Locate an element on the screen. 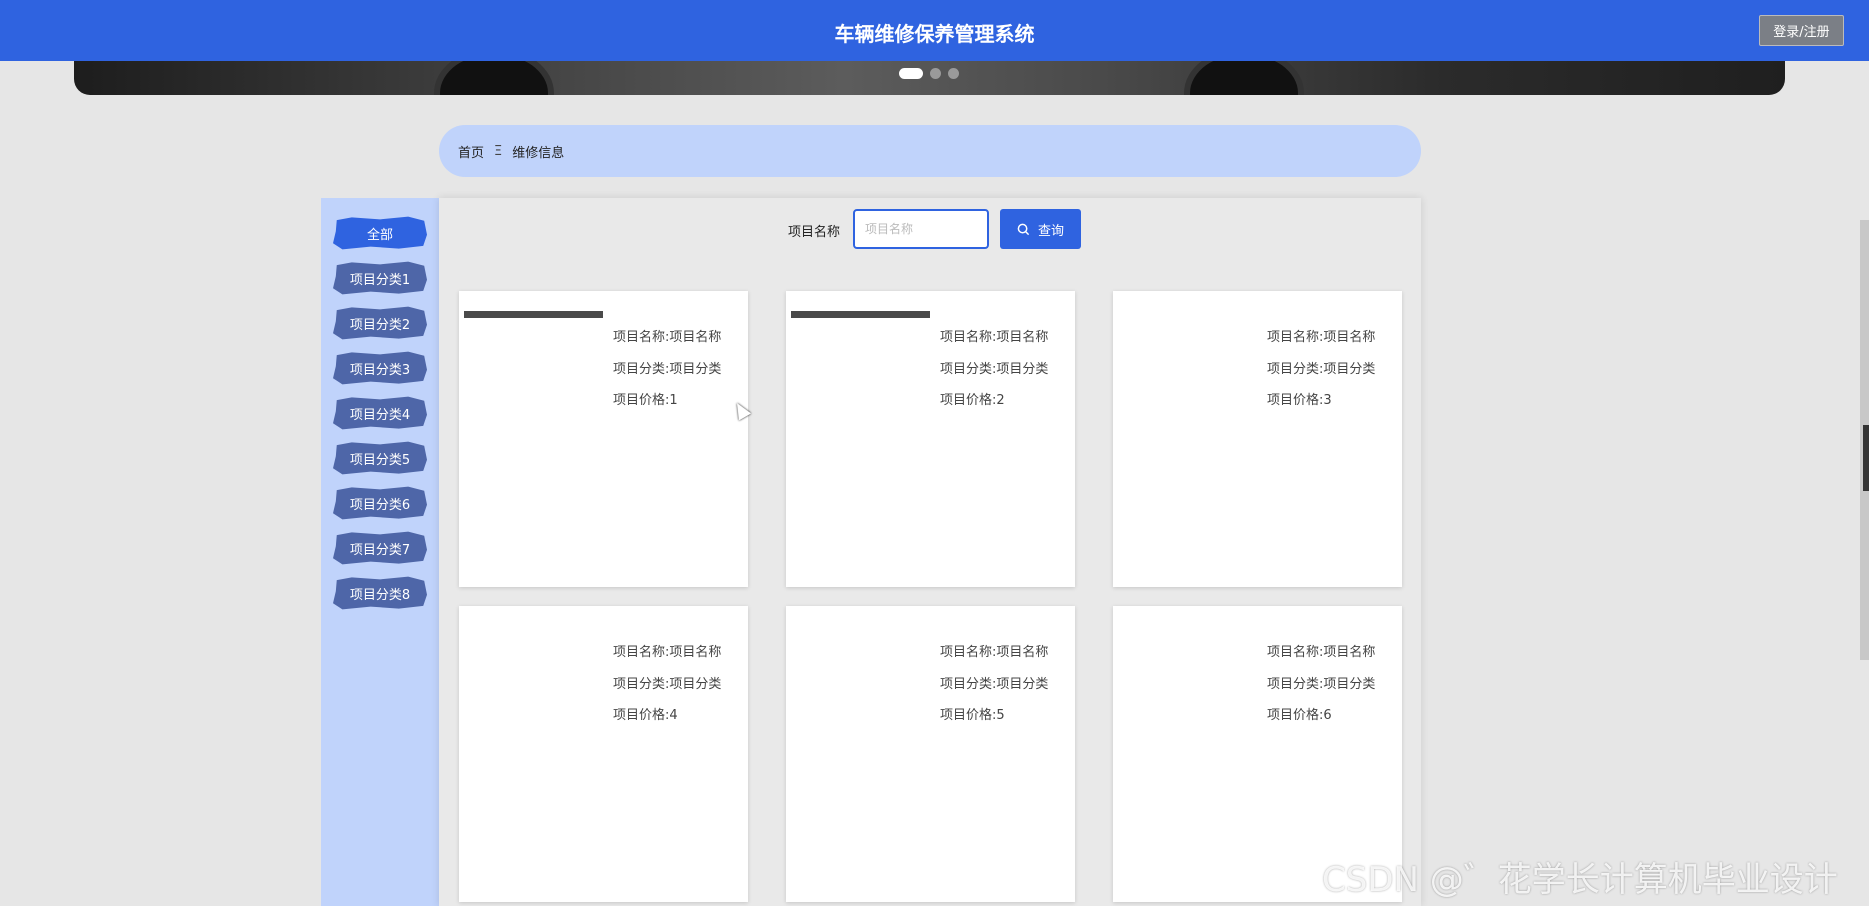 The height and width of the screenshot is (906, 1869). category-item-7: 项目分类7 is located at coordinates (380, 548).